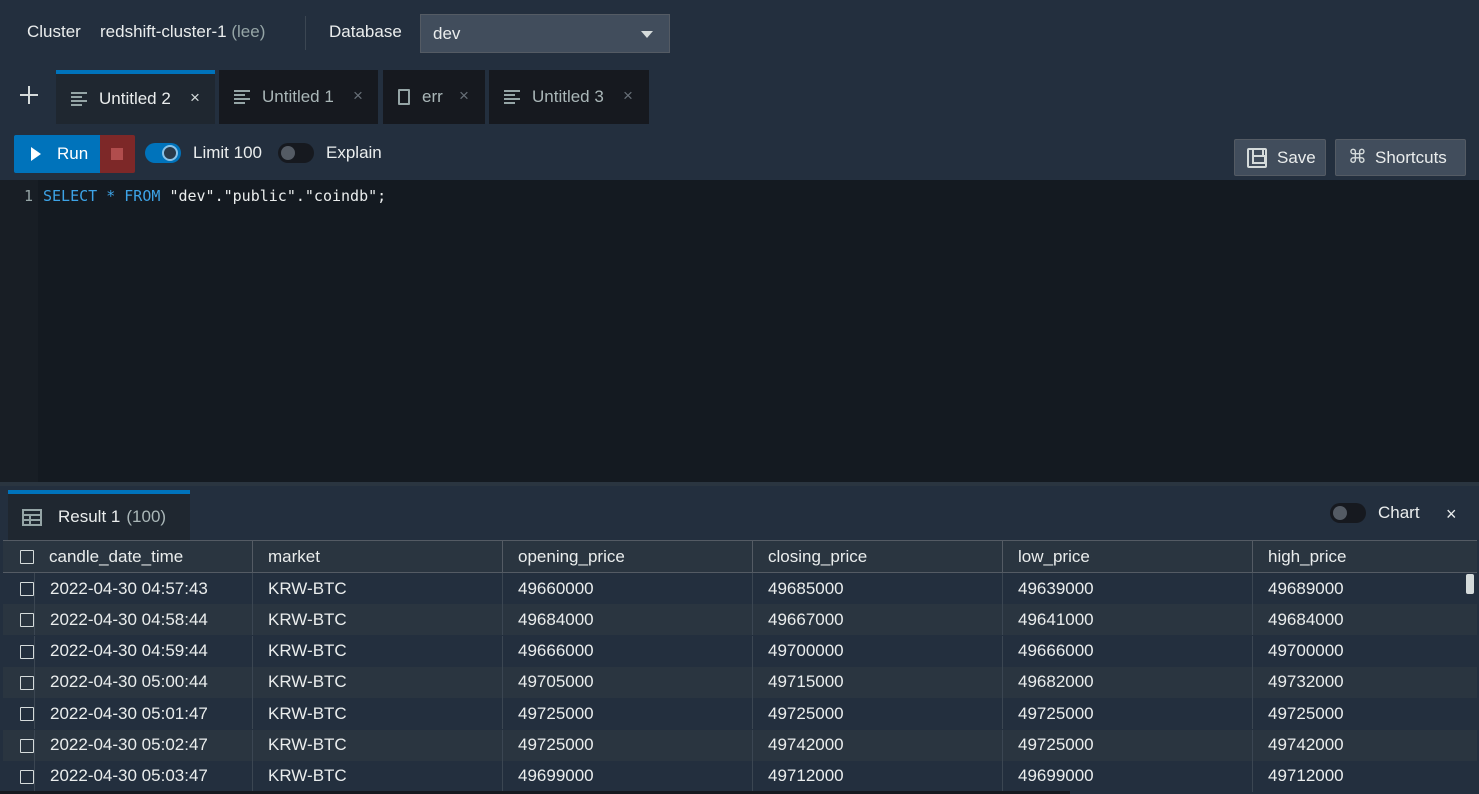 This screenshot has height=794, width=1479. I want to click on table-cell: 2022-04-30 04:58:44, so click(143, 620).